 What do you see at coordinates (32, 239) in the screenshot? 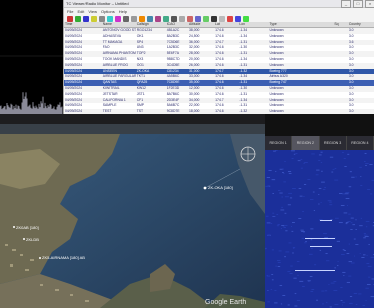
I see `flight-label: ZKLDB` at bounding box center [32, 239].